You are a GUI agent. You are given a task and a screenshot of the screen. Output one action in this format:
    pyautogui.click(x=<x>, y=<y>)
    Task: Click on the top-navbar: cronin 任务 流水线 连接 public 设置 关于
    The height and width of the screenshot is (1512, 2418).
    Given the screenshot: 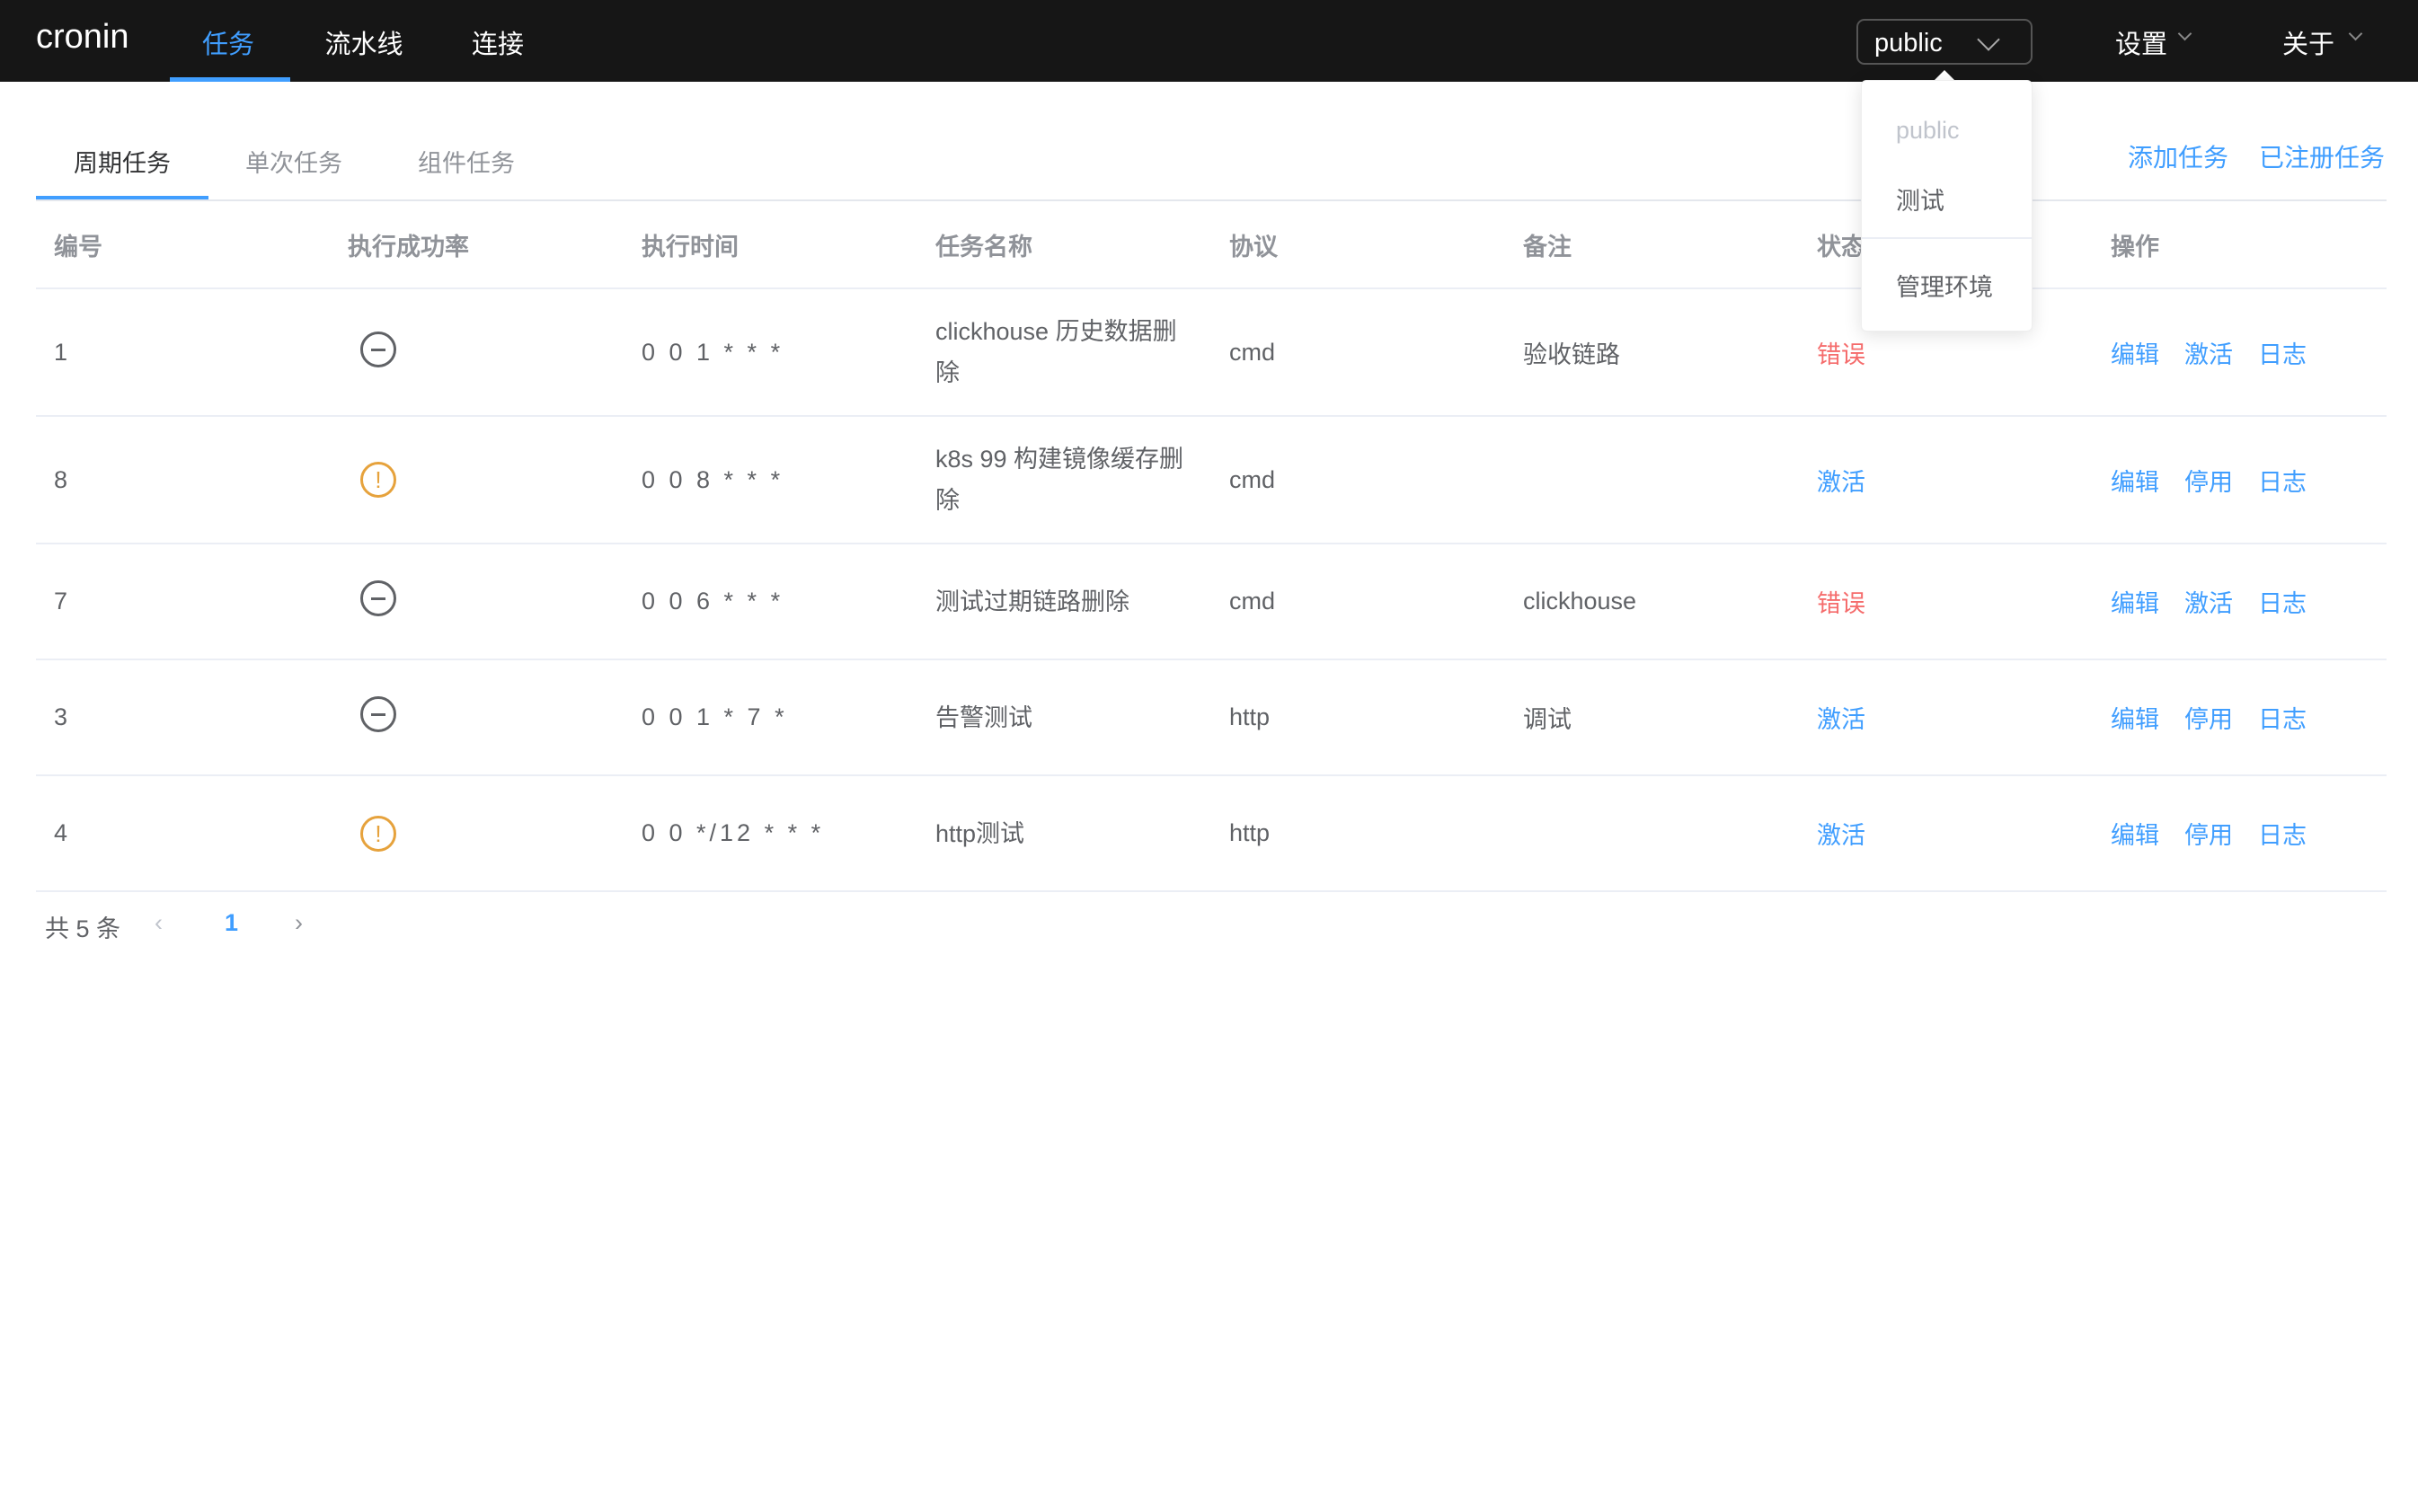 What is the action you would take?
    pyautogui.click(x=1209, y=41)
    